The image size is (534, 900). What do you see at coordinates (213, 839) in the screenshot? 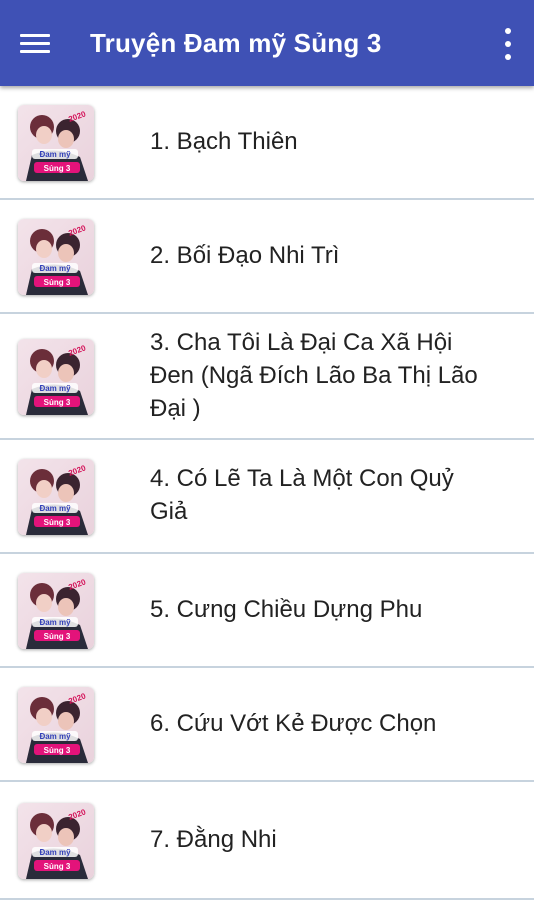
I see `list-item-label: 7. Đằng Nhi` at bounding box center [213, 839].